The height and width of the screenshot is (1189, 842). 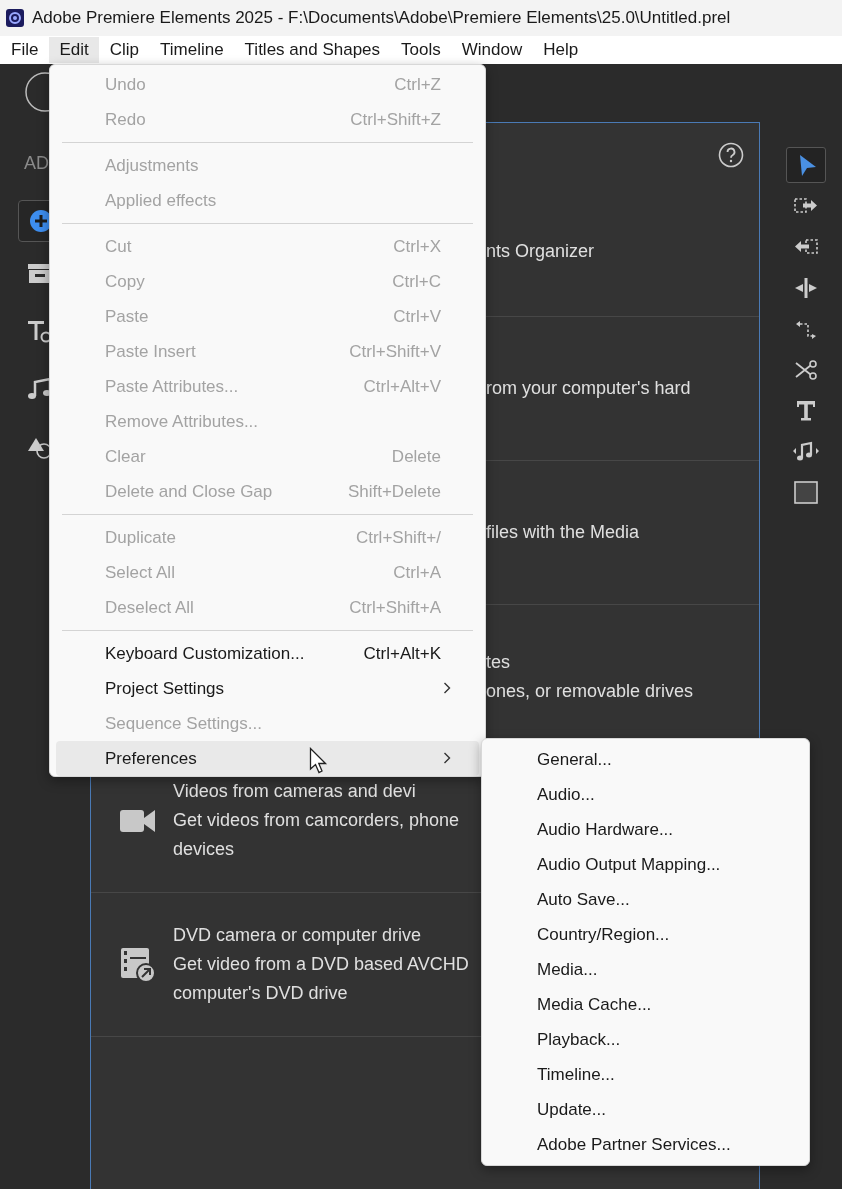 I want to click on option-text: Get video from a DVD based AVCHD, so click(x=321, y=964).